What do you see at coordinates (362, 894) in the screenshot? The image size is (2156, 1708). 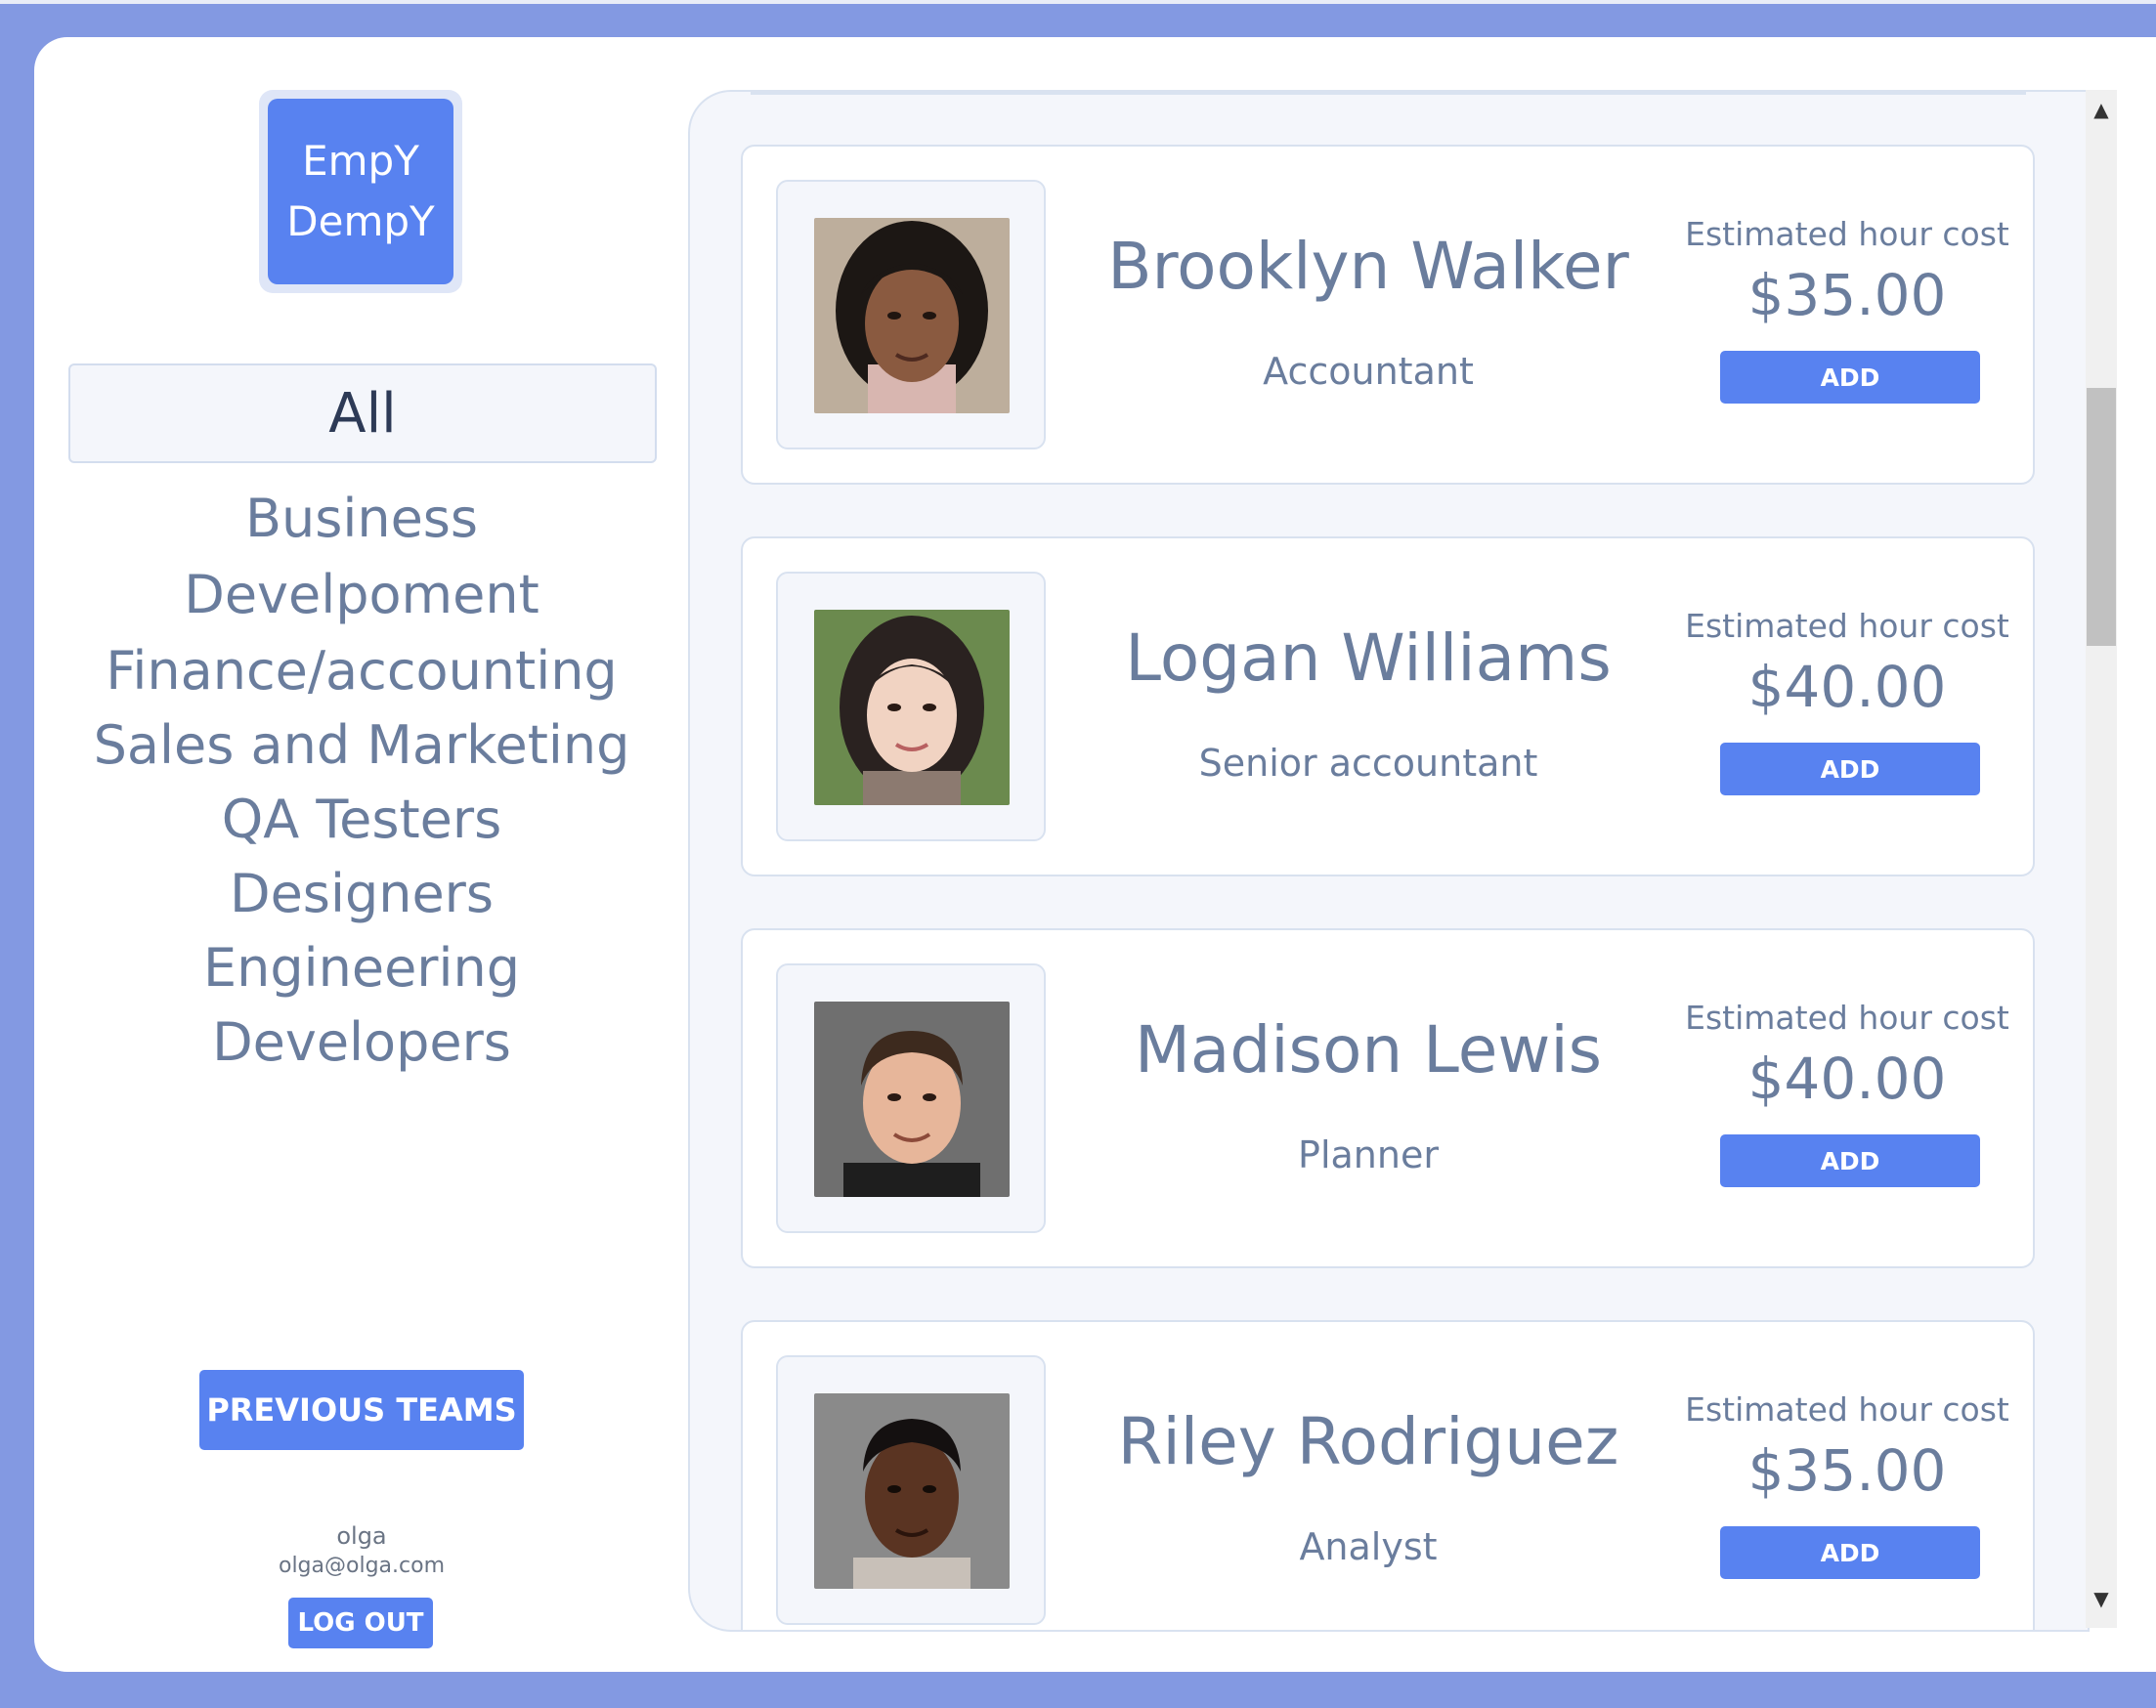 I see `category-item-designers: Designers` at bounding box center [362, 894].